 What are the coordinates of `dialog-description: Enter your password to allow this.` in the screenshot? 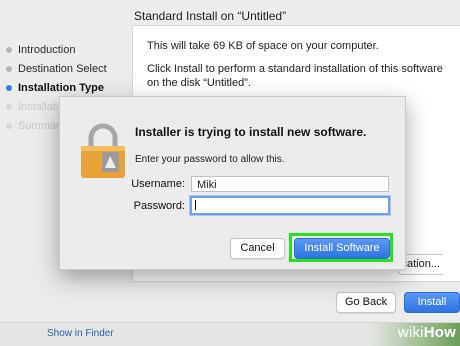 It's located at (210, 159).